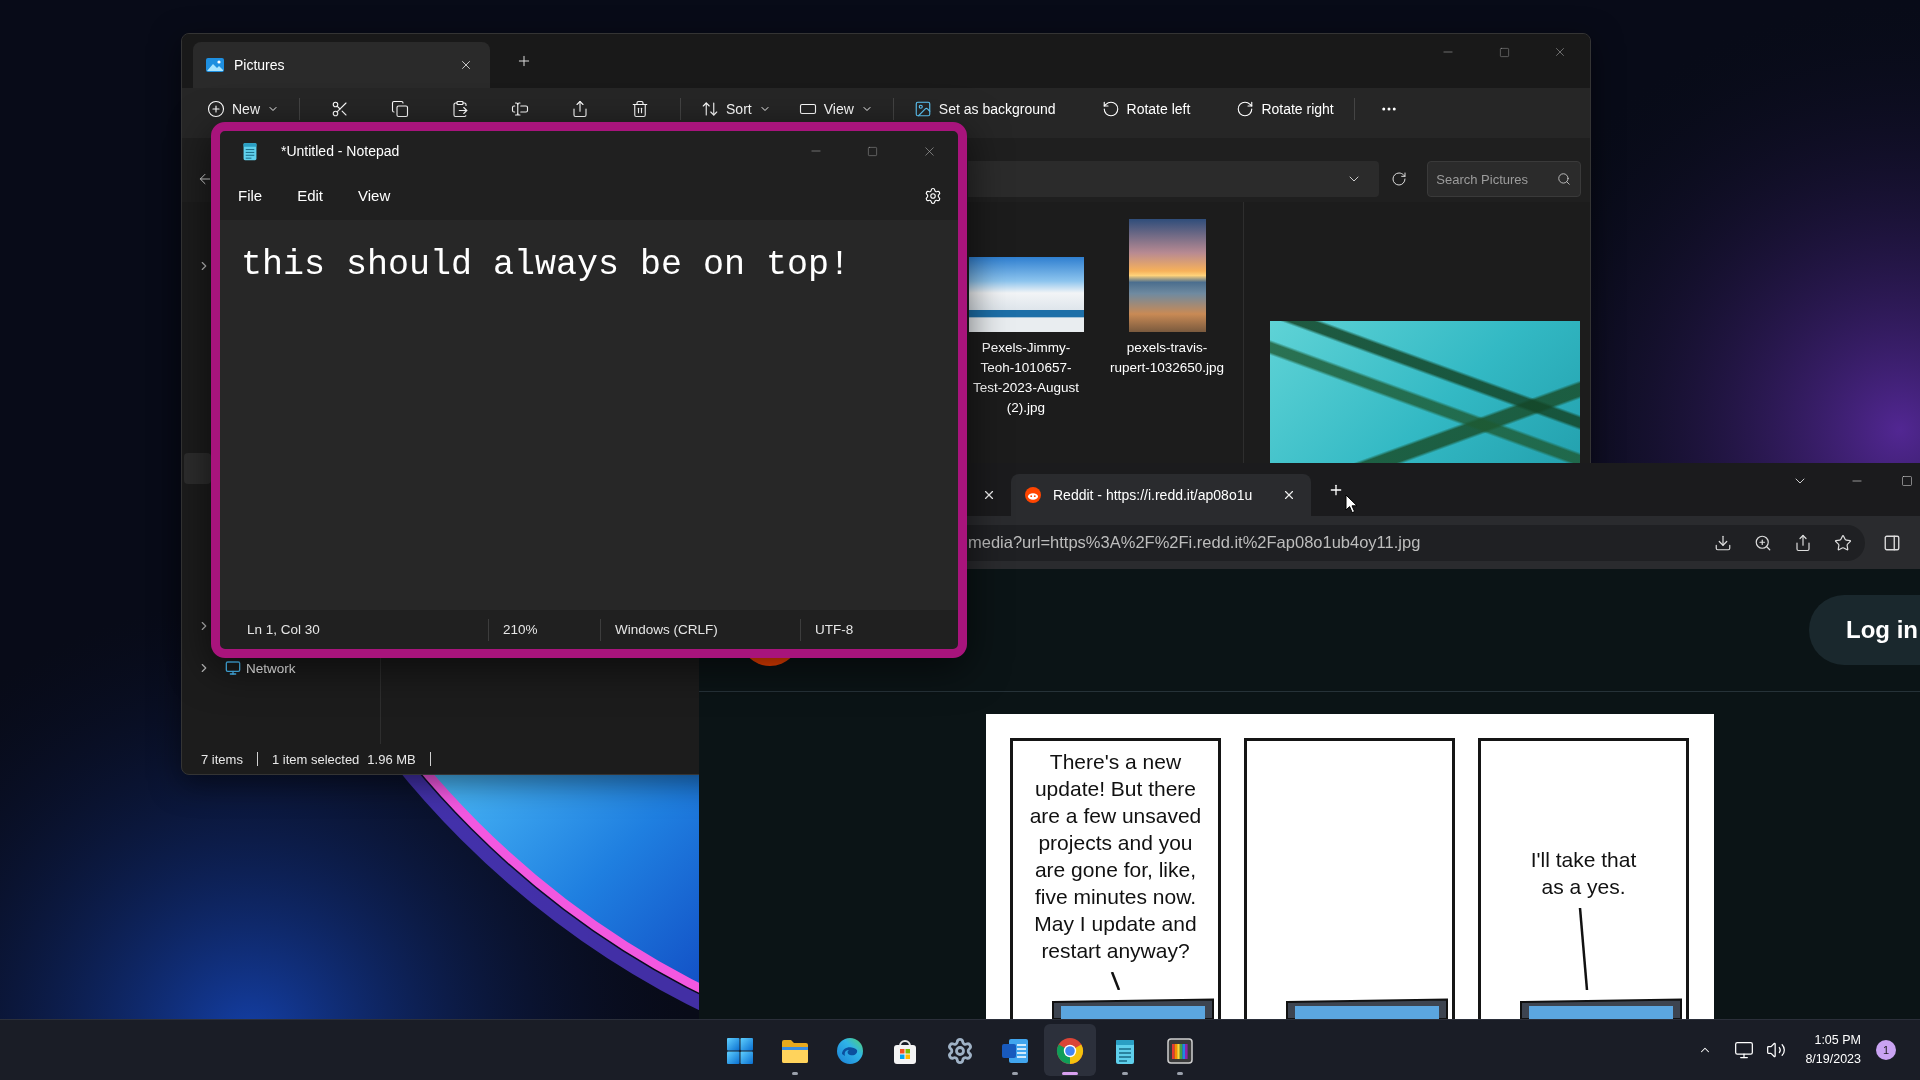 This screenshot has height=1080, width=1920. Describe the element at coordinates (341, 65) in the screenshot. I see `window-tab: Pictures` at that location.